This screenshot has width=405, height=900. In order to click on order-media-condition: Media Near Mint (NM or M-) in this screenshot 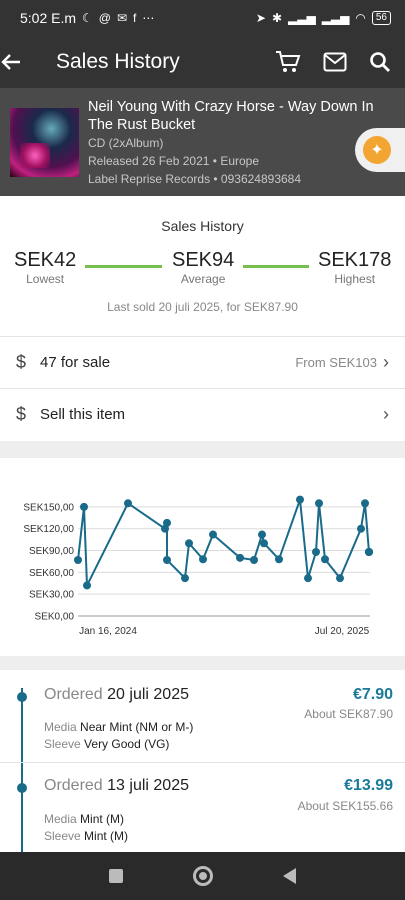, I will do `click(119, 727)`.